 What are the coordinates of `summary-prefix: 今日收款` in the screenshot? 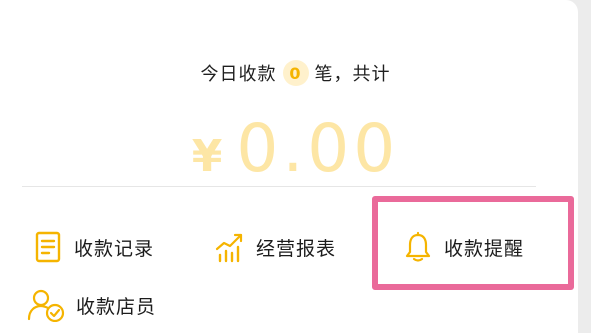 It's located at (238, 74).